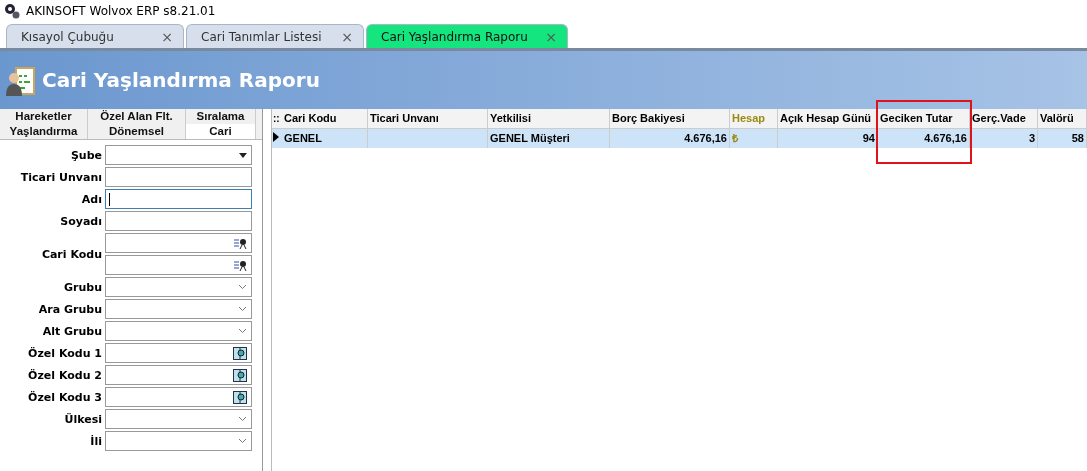  What do you see at coordinates (243, 155) in the screenshot?
I see `dropdown-arrow-icon` at bounding box center [243, 155].